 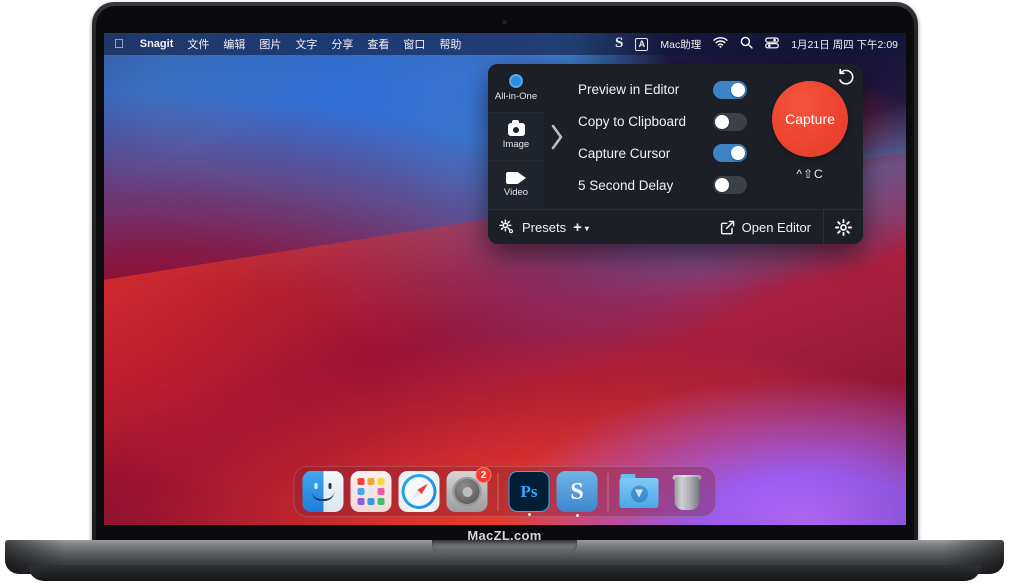 I want to click on dock-item-finder, so click(x=323, y=491).